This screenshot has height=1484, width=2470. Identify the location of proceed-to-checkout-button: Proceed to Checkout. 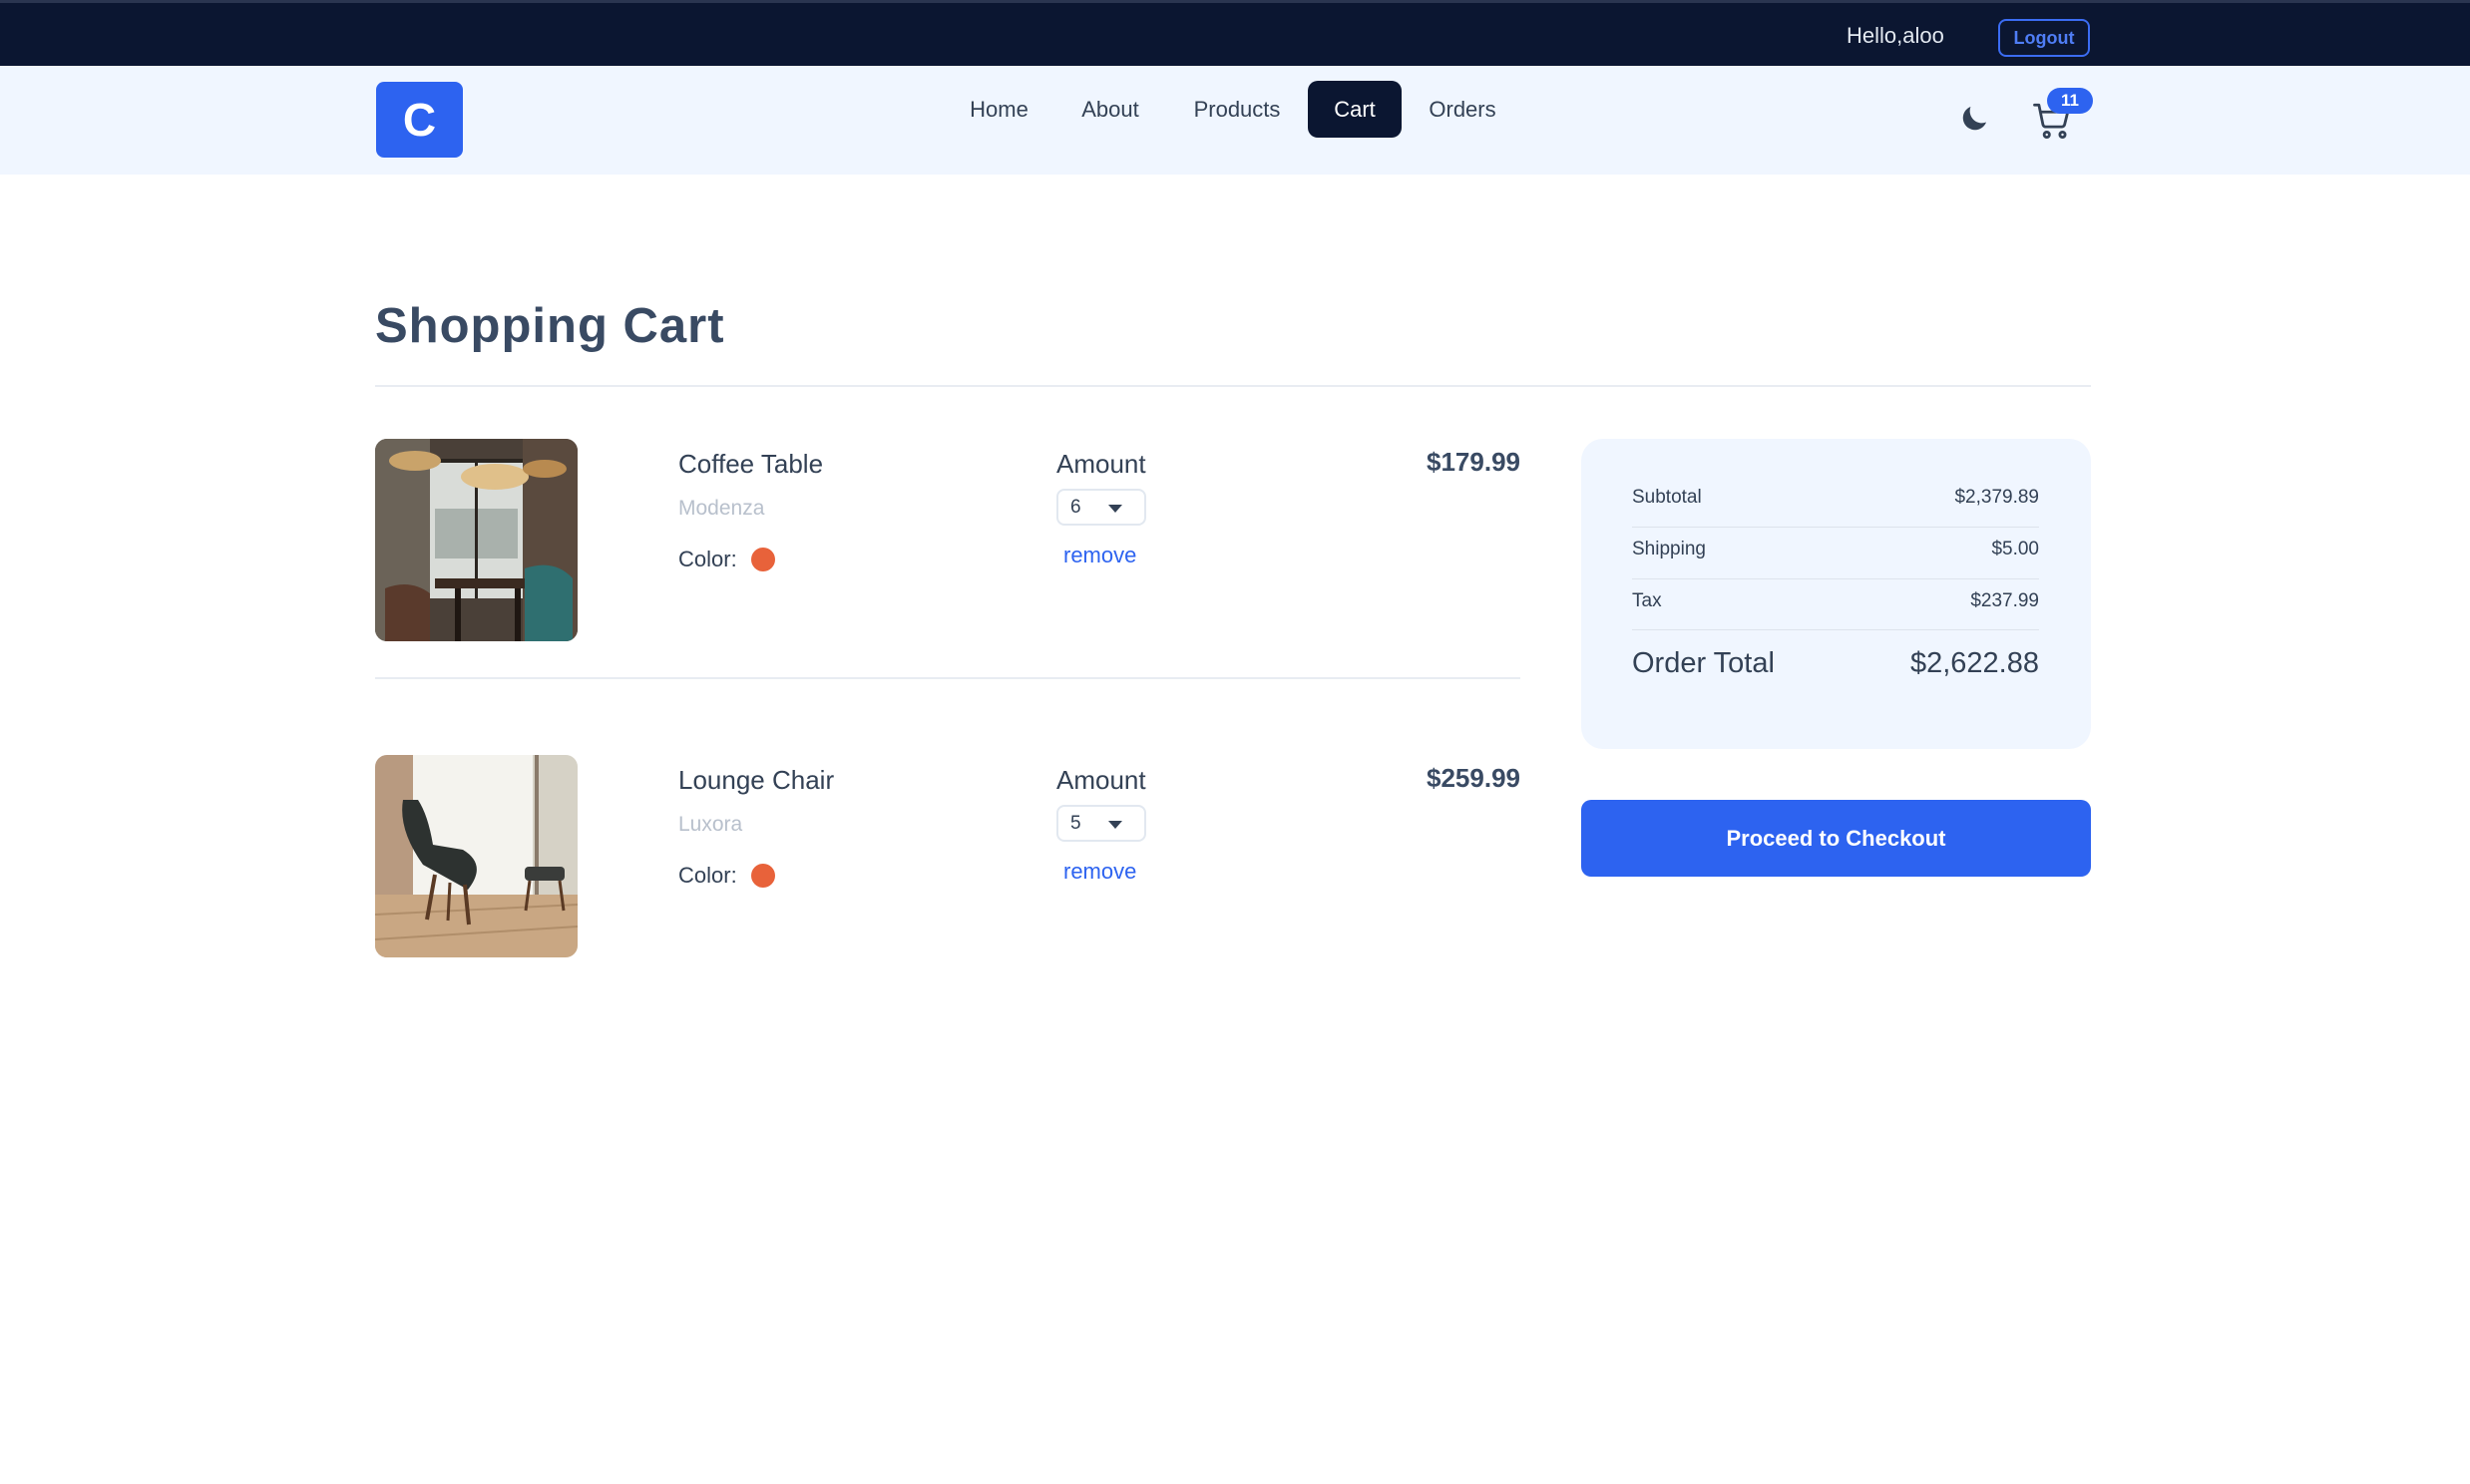
(1836, 838).